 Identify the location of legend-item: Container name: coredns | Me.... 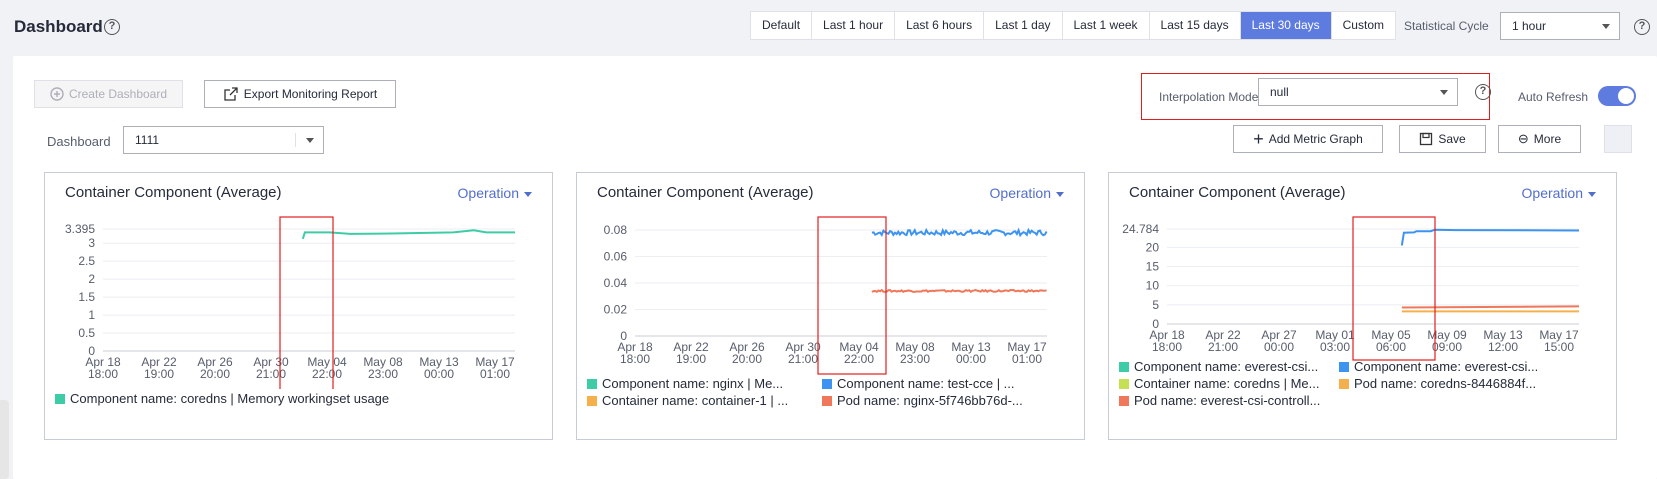
(1219, 383).